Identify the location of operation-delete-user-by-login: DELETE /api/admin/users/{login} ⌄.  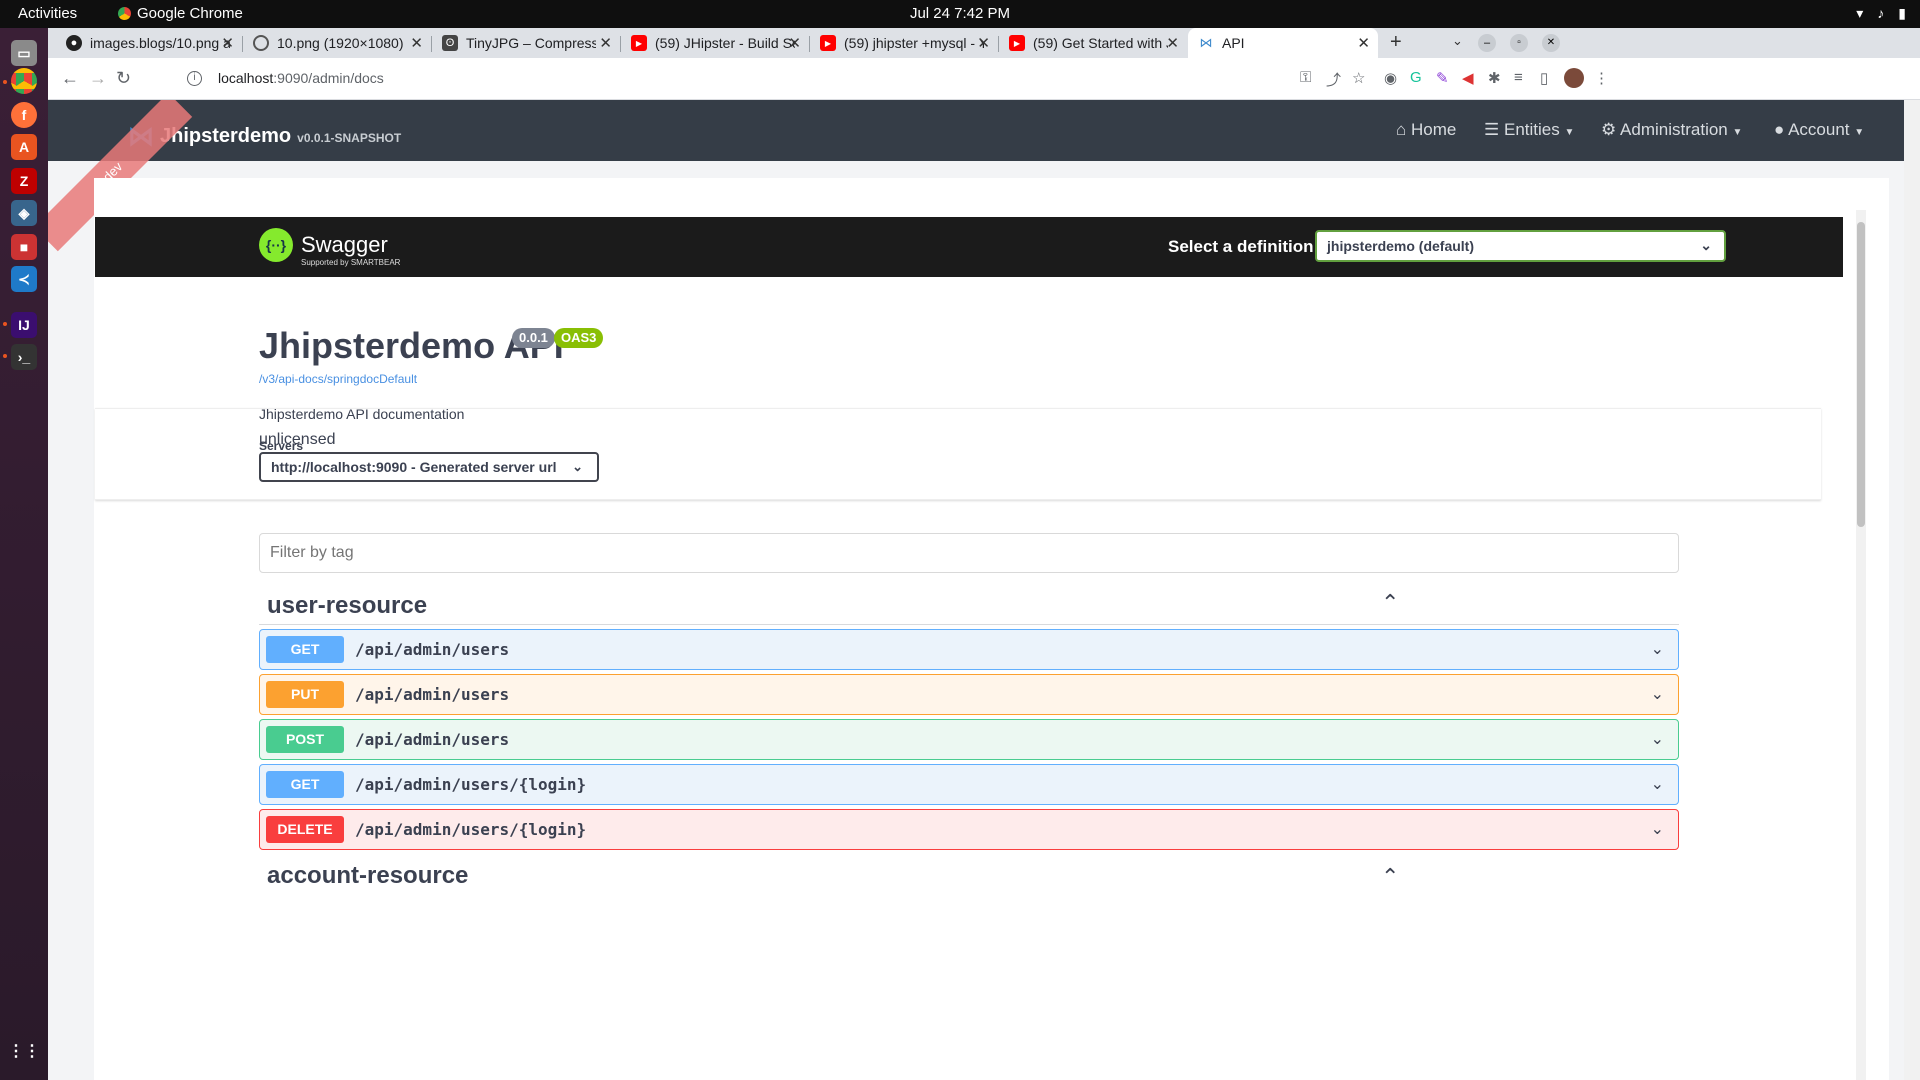
(969, 829).